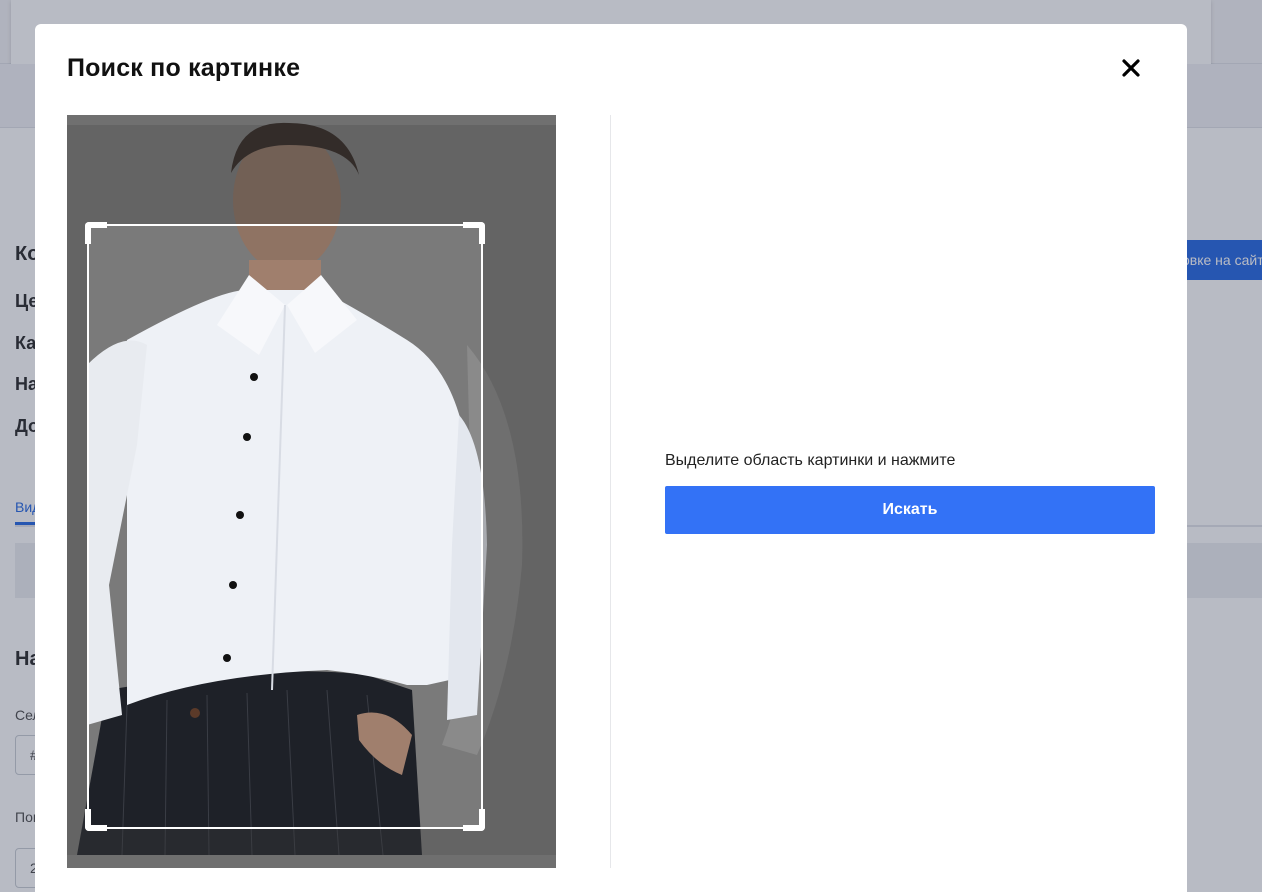 Image resolution: width=1262 pixels, height=892 pixels. I want to click on instruction-text: Выделите область картинки и нажмите, so click(810, 460).